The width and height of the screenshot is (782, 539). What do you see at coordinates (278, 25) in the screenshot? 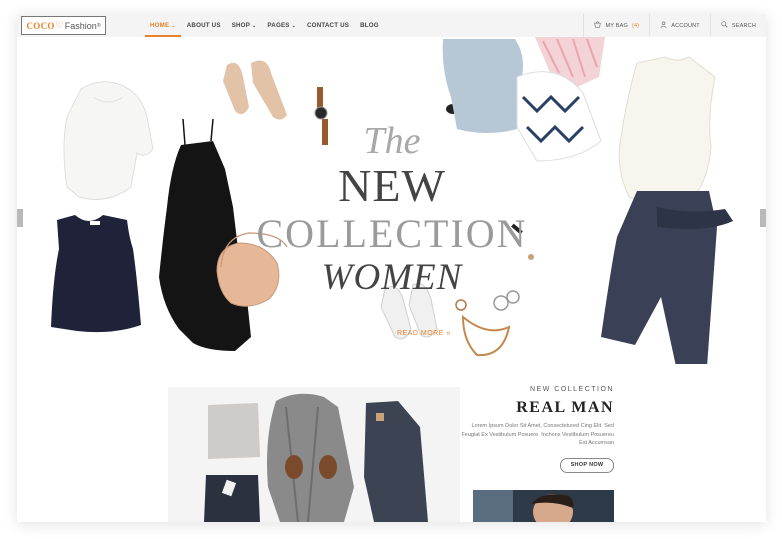
I see `nav-pages-label: PAGES` at bounding box center [278, 25].